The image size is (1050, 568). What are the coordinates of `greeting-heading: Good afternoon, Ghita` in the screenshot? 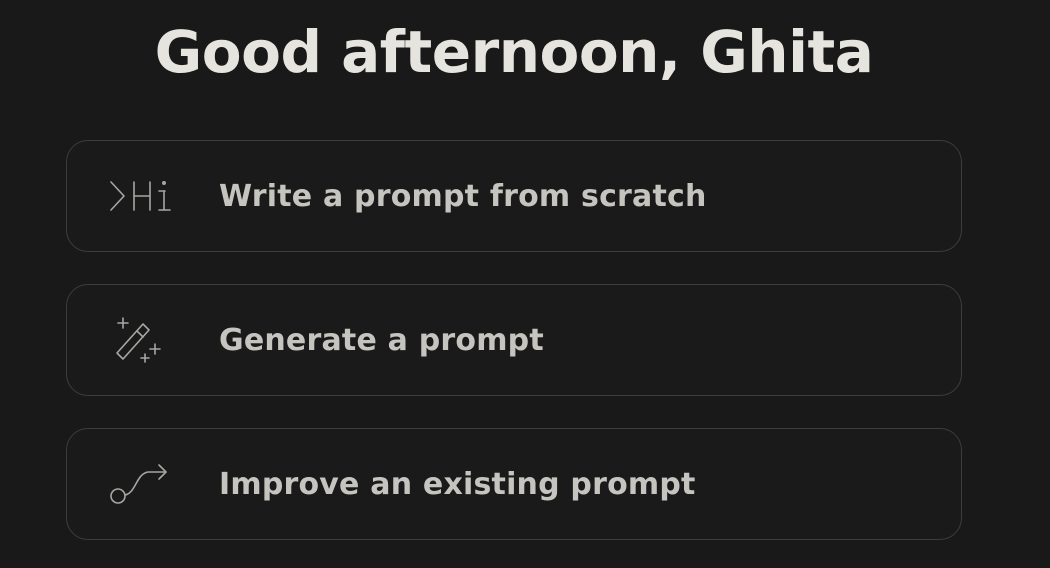 It's located at (514, 52).